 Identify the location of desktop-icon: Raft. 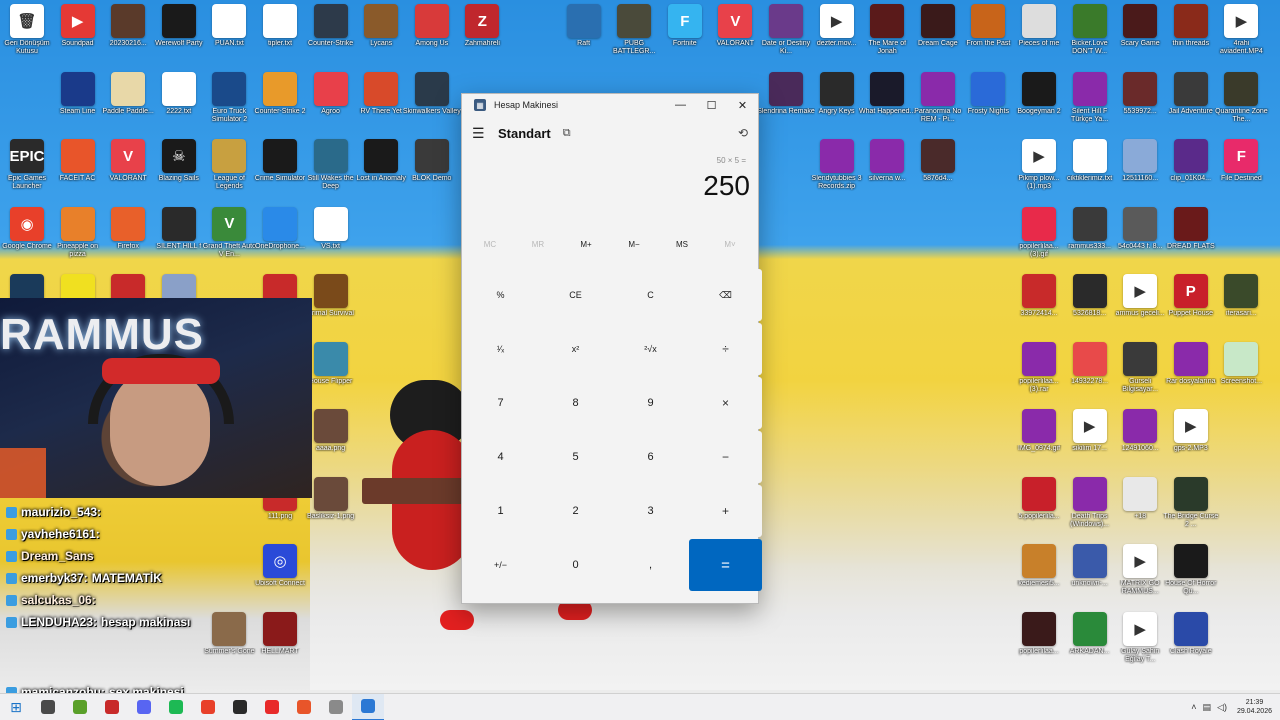
(584, 36).